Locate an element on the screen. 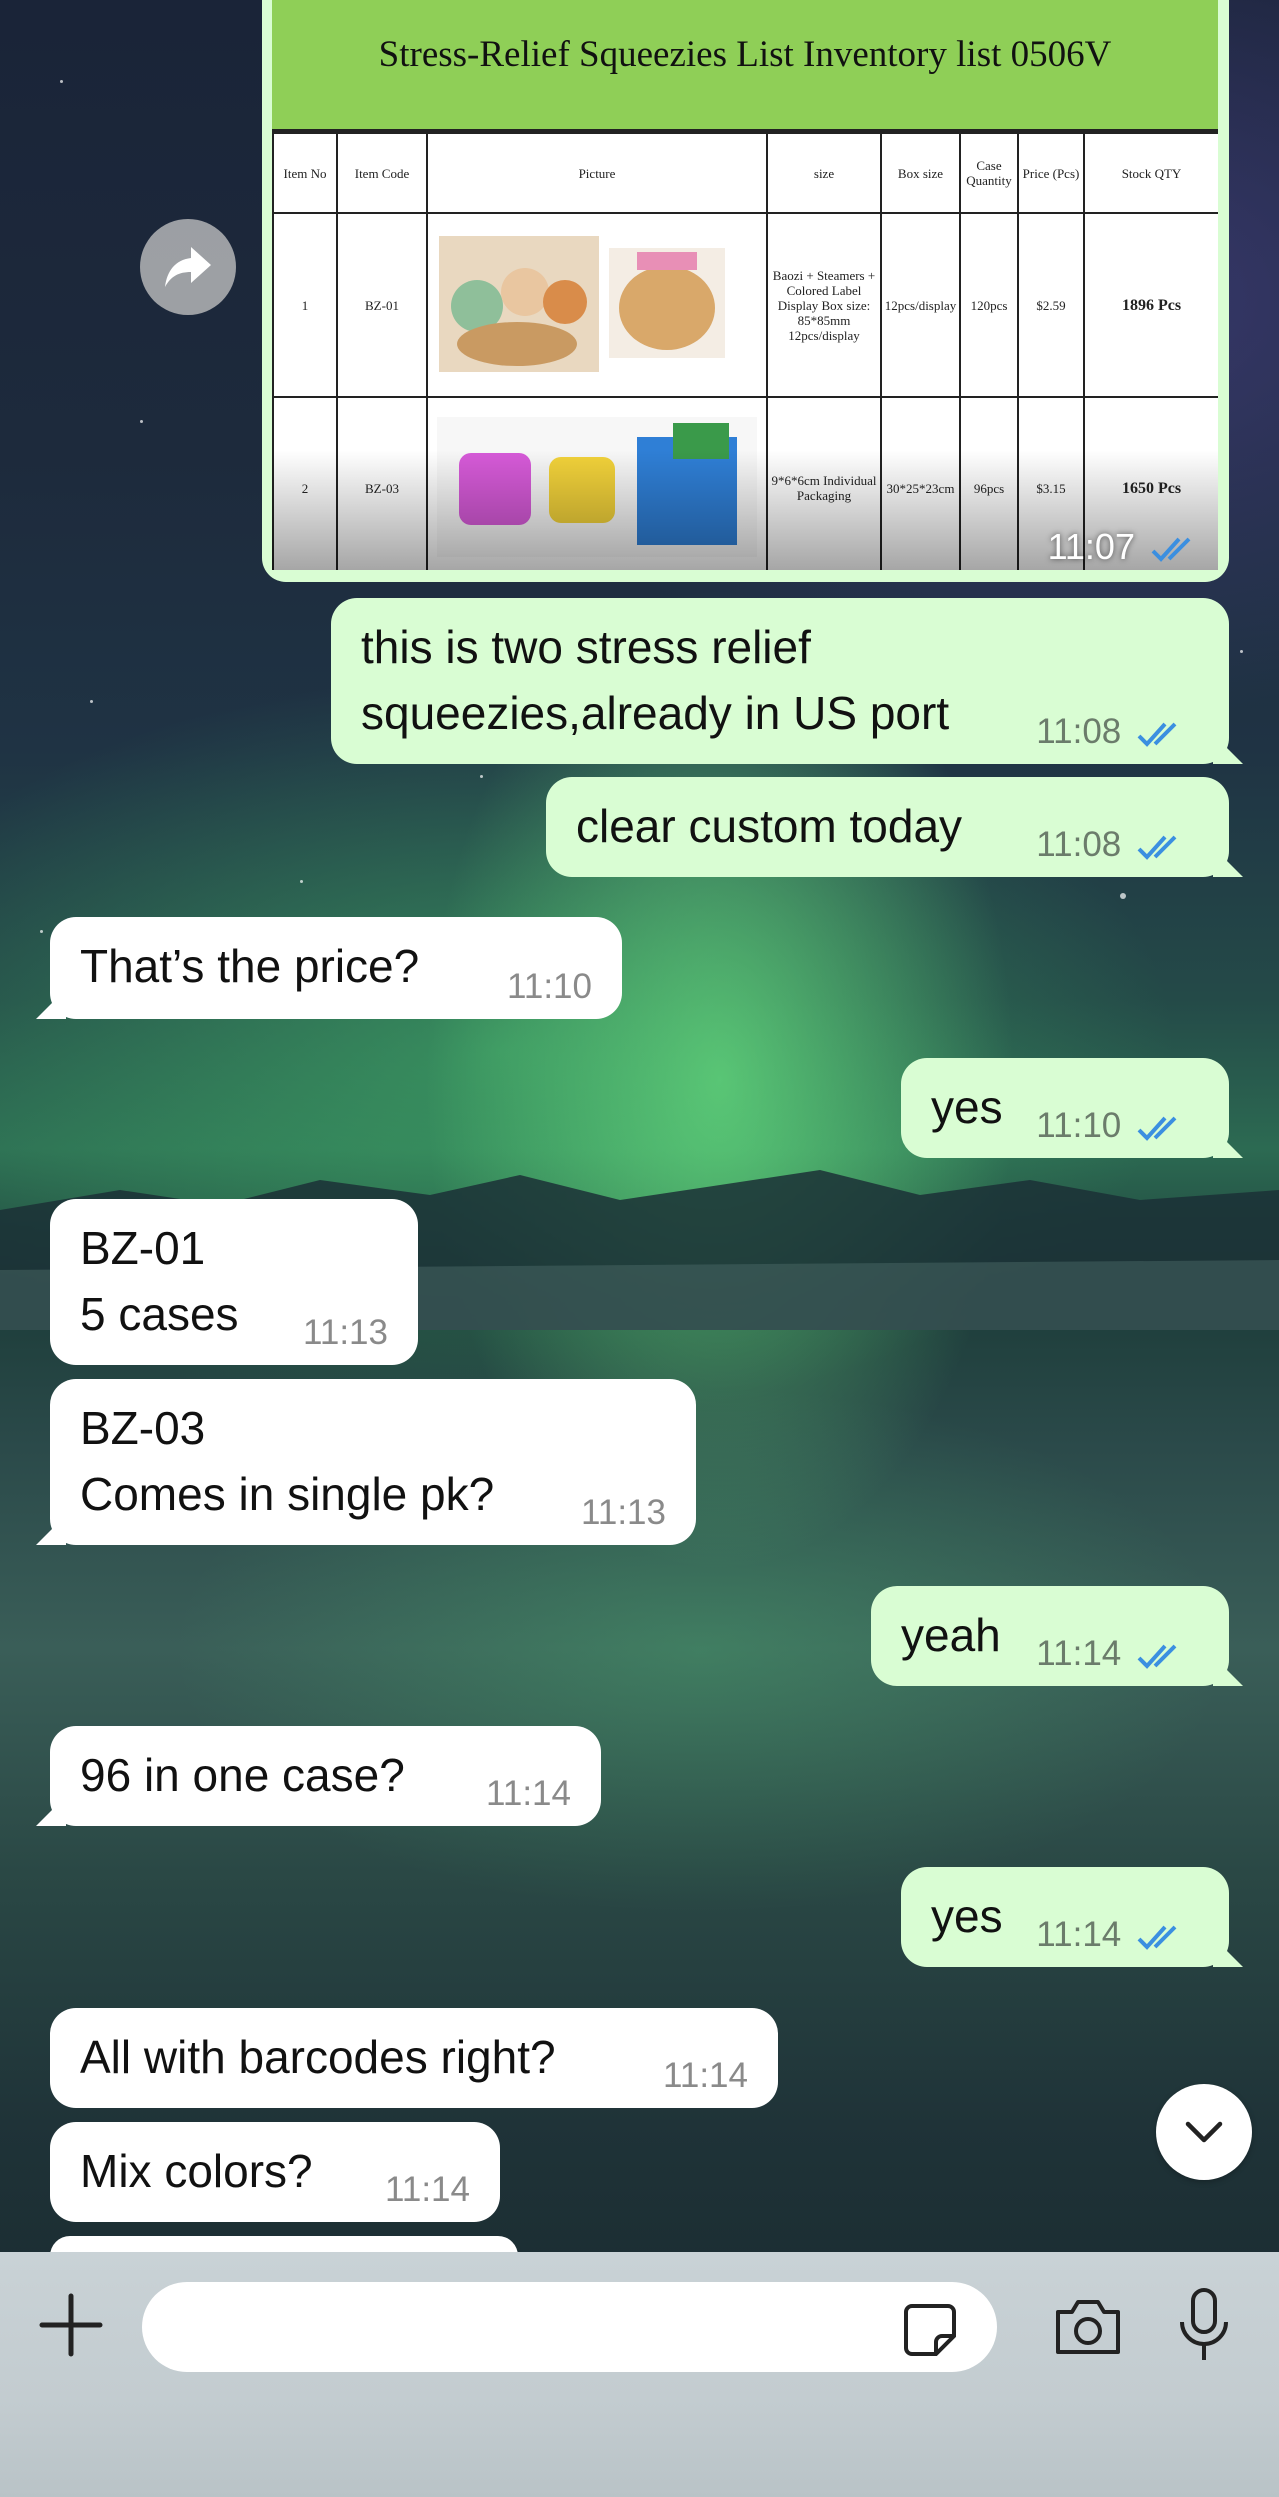  message-bubble-outgoing: yes 11:14 is located at coordinates (1072, 1917).